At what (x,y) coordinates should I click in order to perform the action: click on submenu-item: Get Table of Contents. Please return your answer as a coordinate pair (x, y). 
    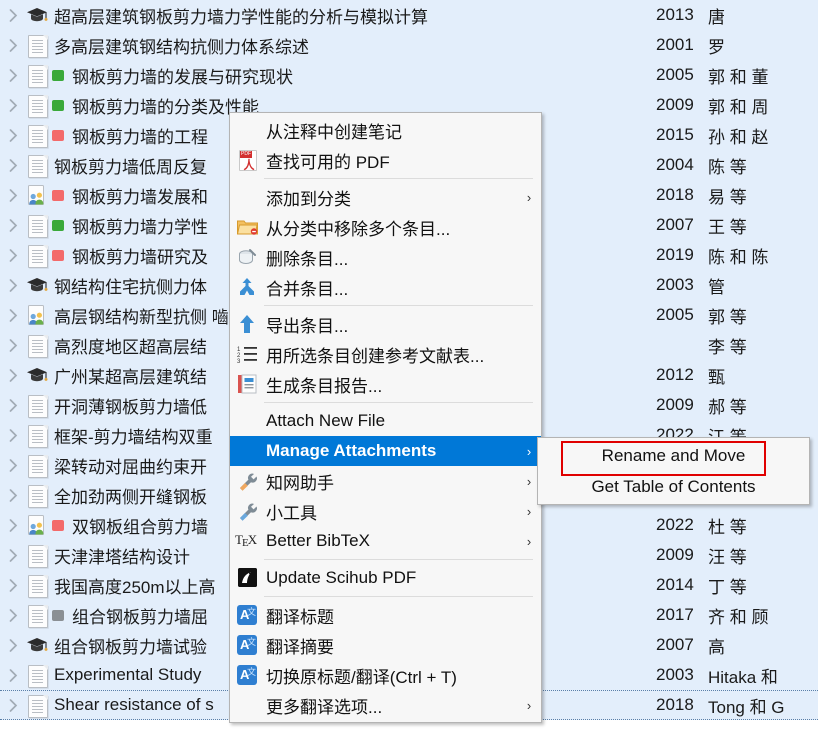
    Looking at the image, I should click on (673, 486).